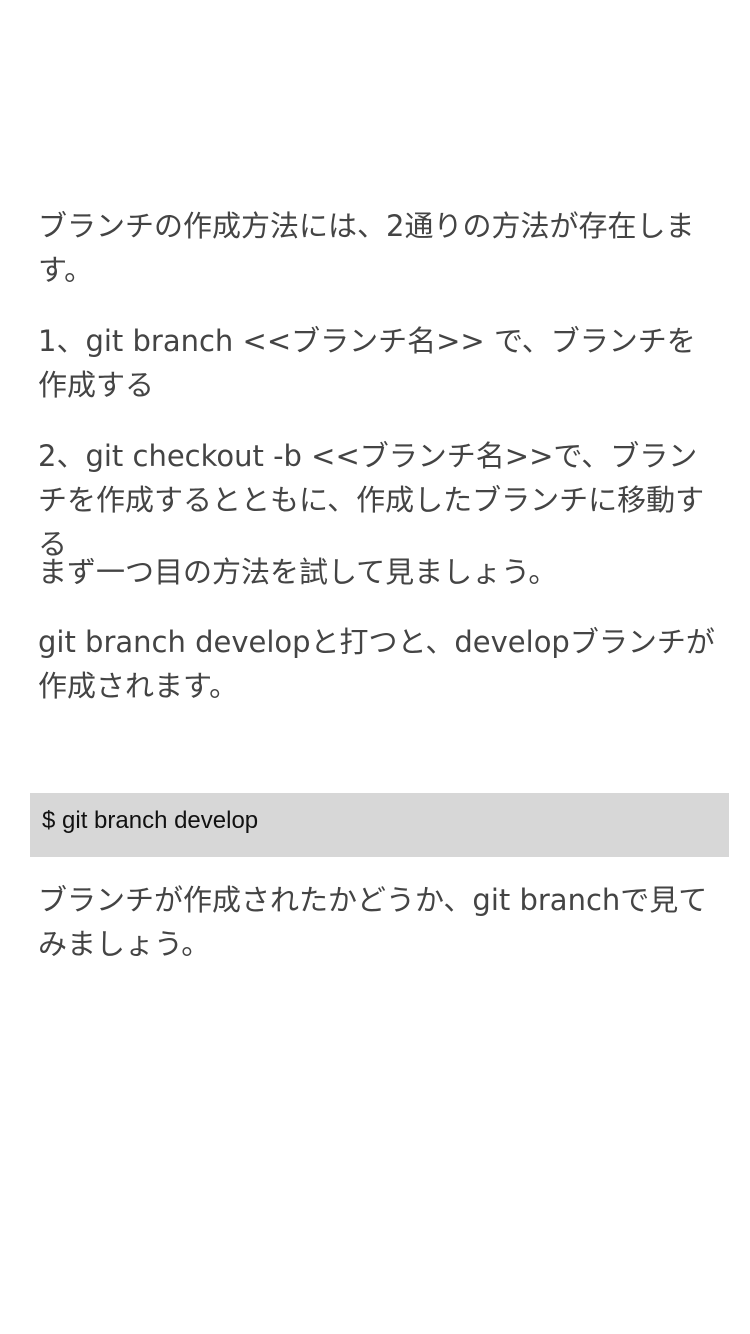  What do you see at coordinates (367, 363) in the screenshot?
I see `paragraph-method-1: 1、git branch <<ブランチ名>> で、ブランチを作成する` at bounding box center [367, 363].